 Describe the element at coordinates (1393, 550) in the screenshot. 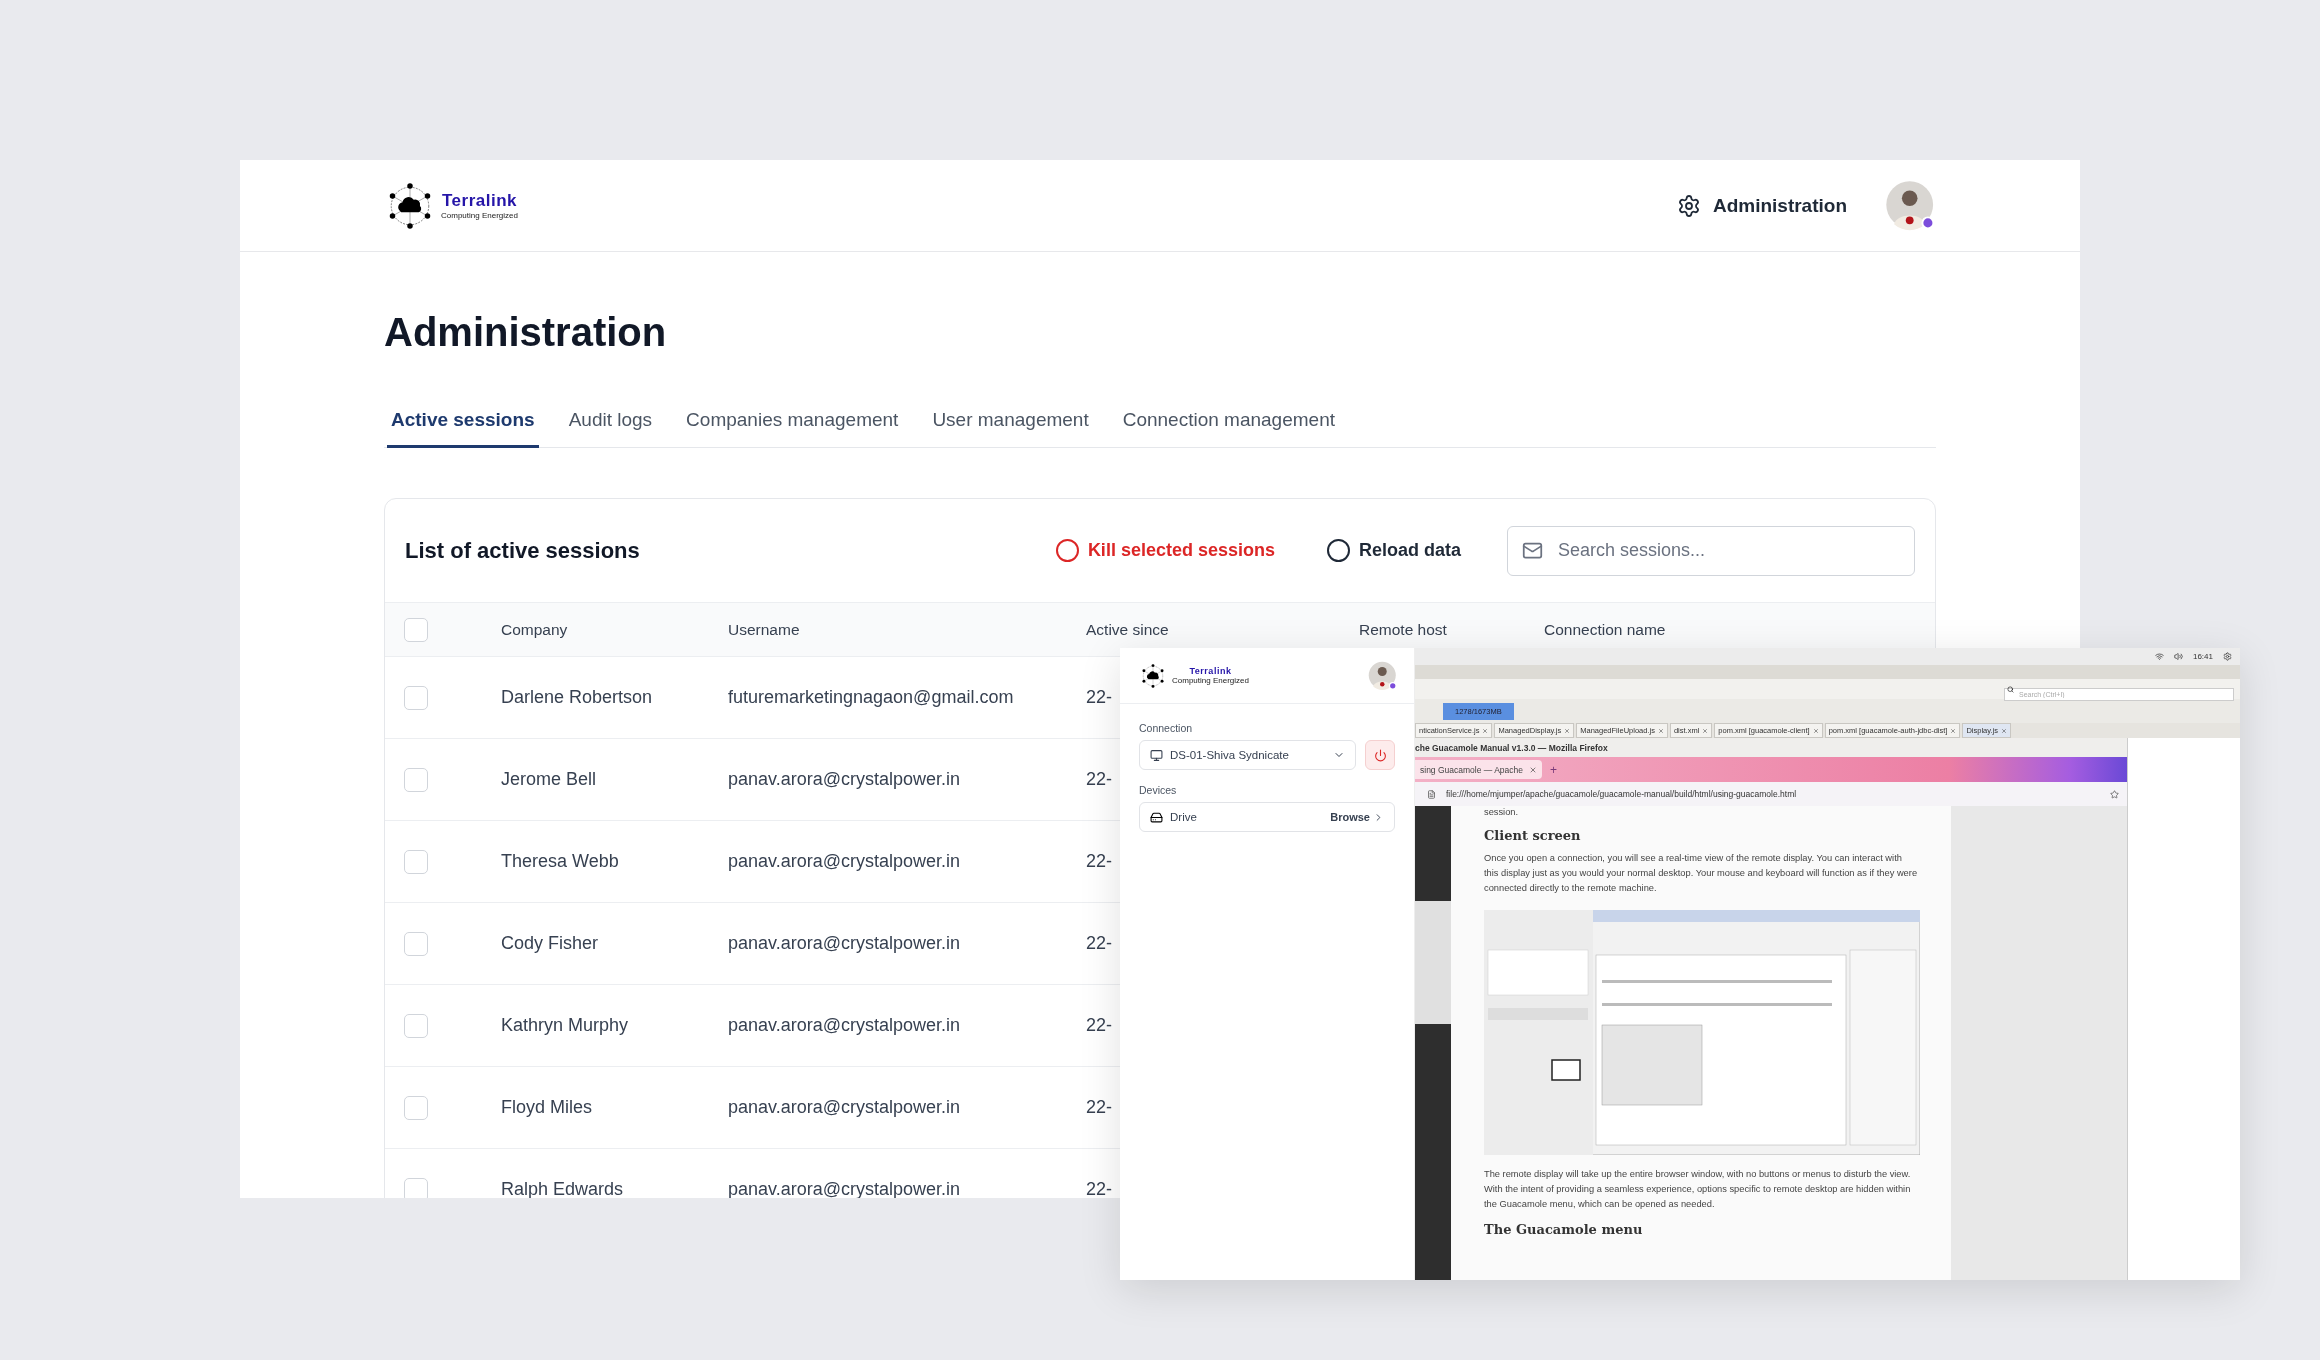

I see `reload-button: Reload data` at that location.